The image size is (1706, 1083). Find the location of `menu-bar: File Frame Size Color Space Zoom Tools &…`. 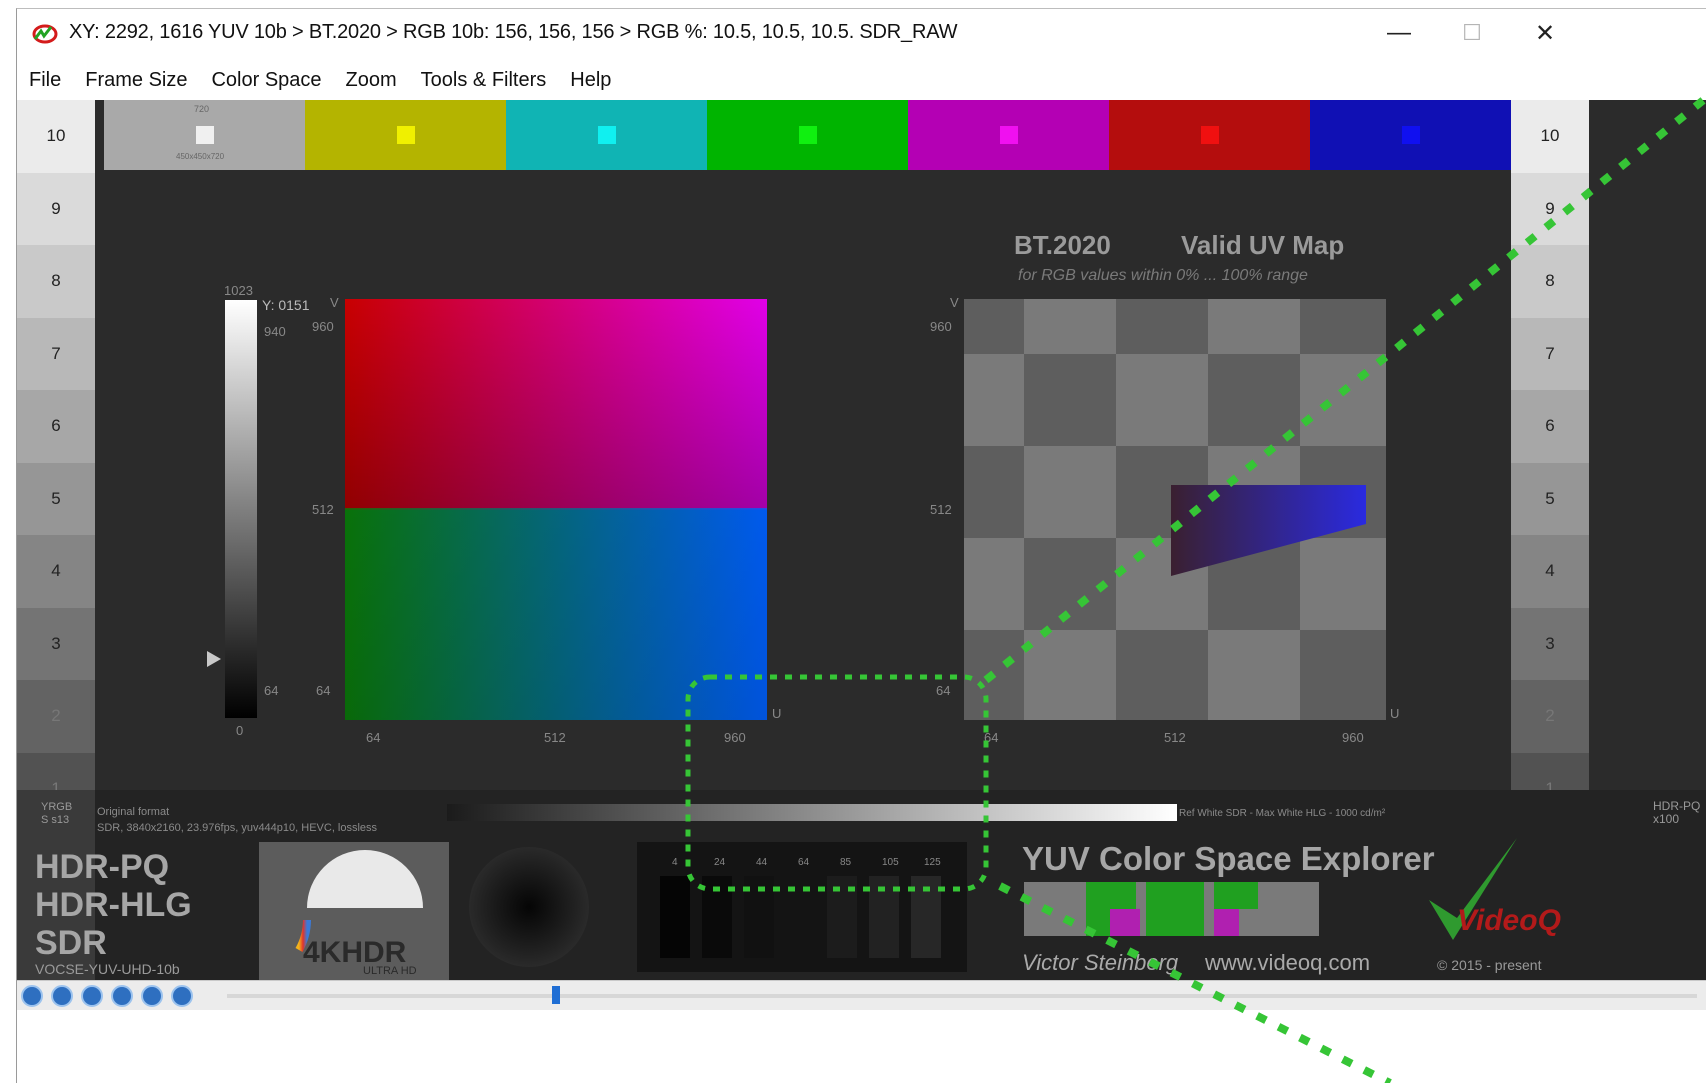

menu-bar: File Frame Size Color Space Zoom Tools &… is located at coordinates (861, 80).